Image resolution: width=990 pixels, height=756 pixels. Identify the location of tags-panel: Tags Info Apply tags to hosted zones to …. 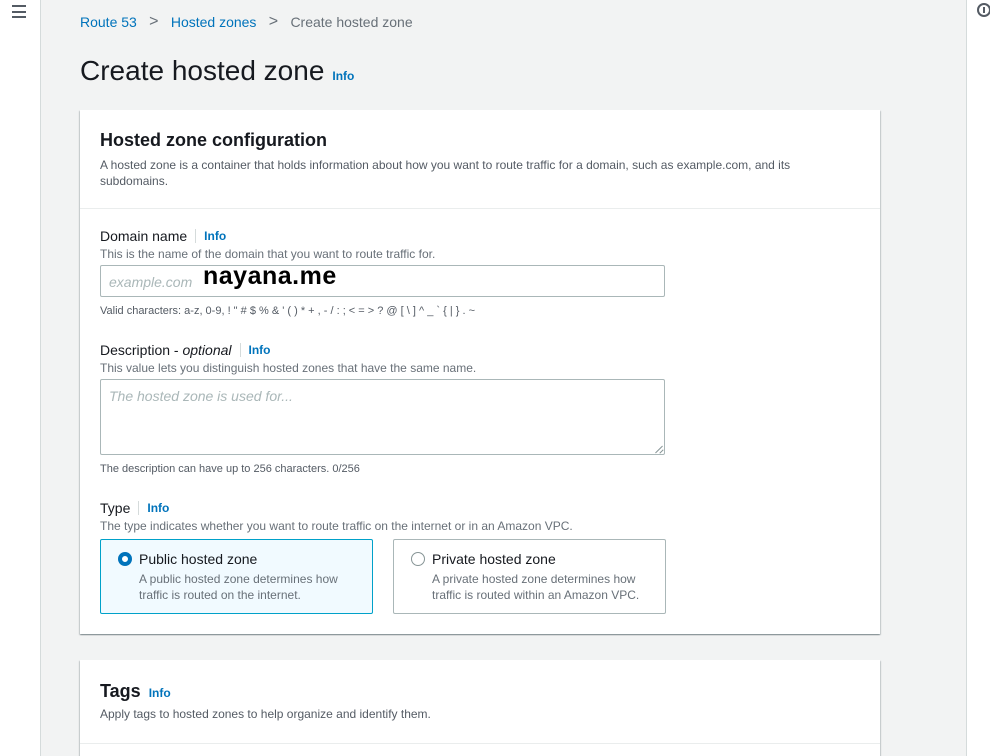
(480, 708).